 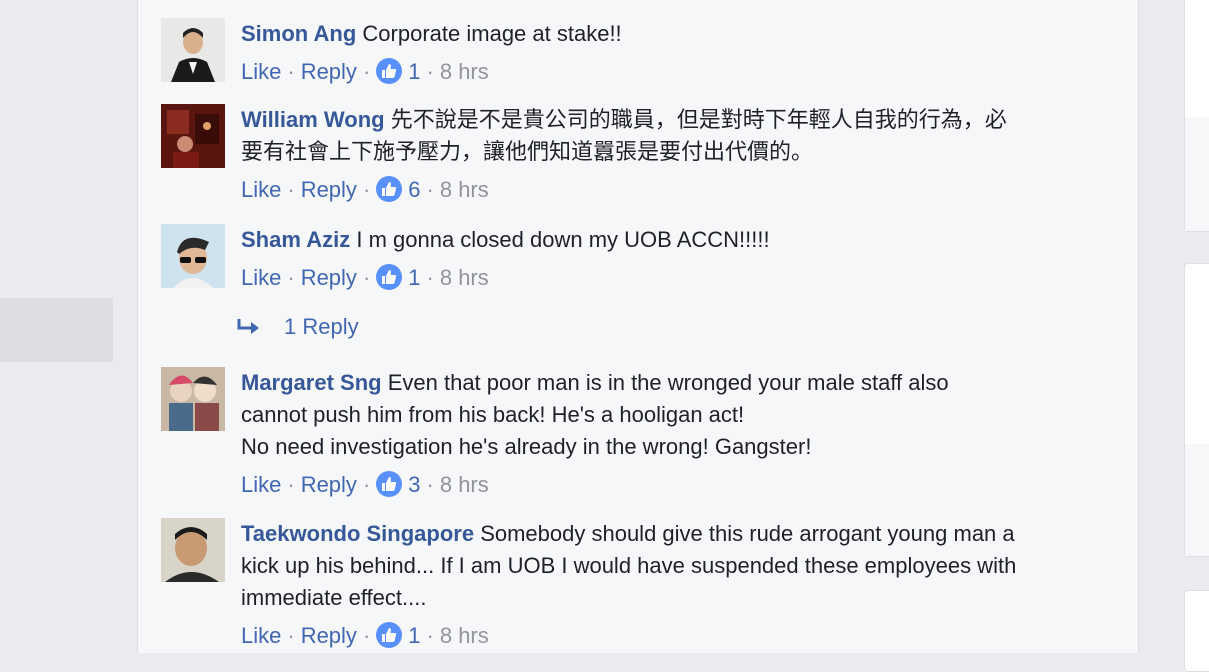 I want to click on comment-author: Taekwondo Singapore, so click(x=357, y=533).